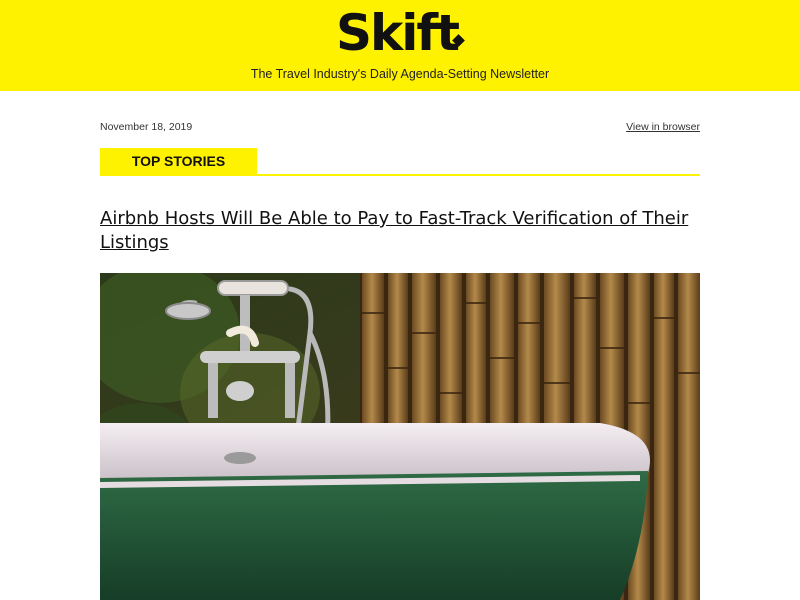 The height and width of the screenshot is (600, 800). Describe the element at coordinates (178, 161) in the screenshot. I see `section-label: TOP STORIES` at that location.